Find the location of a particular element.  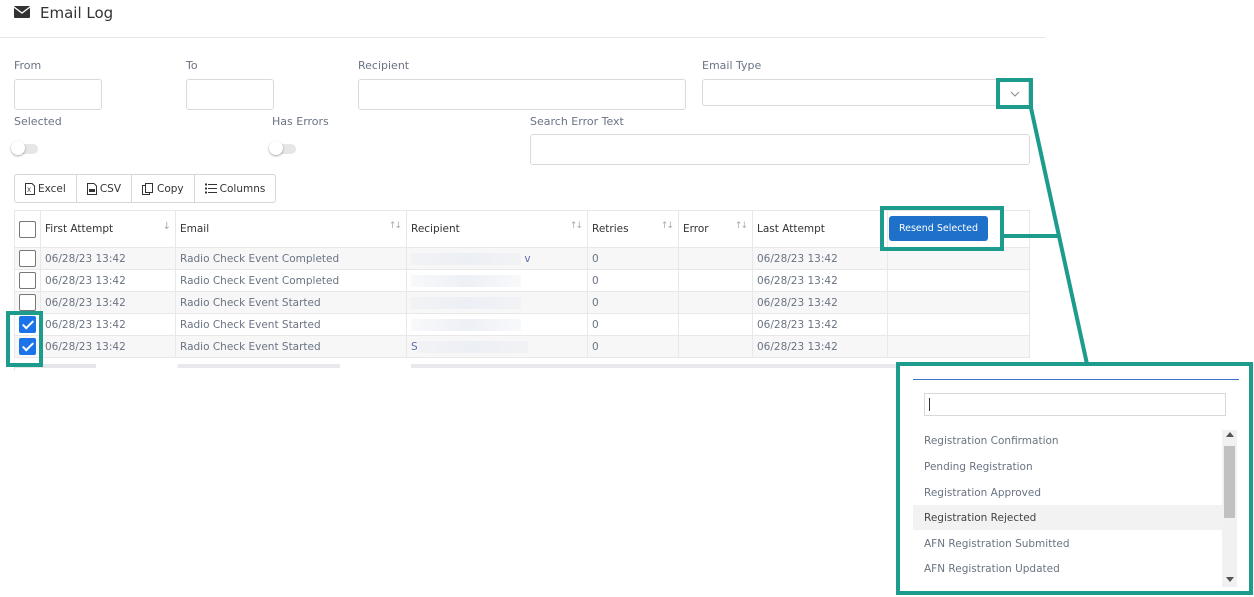

dropdown-top-border is located at coordinates (1076, 379).